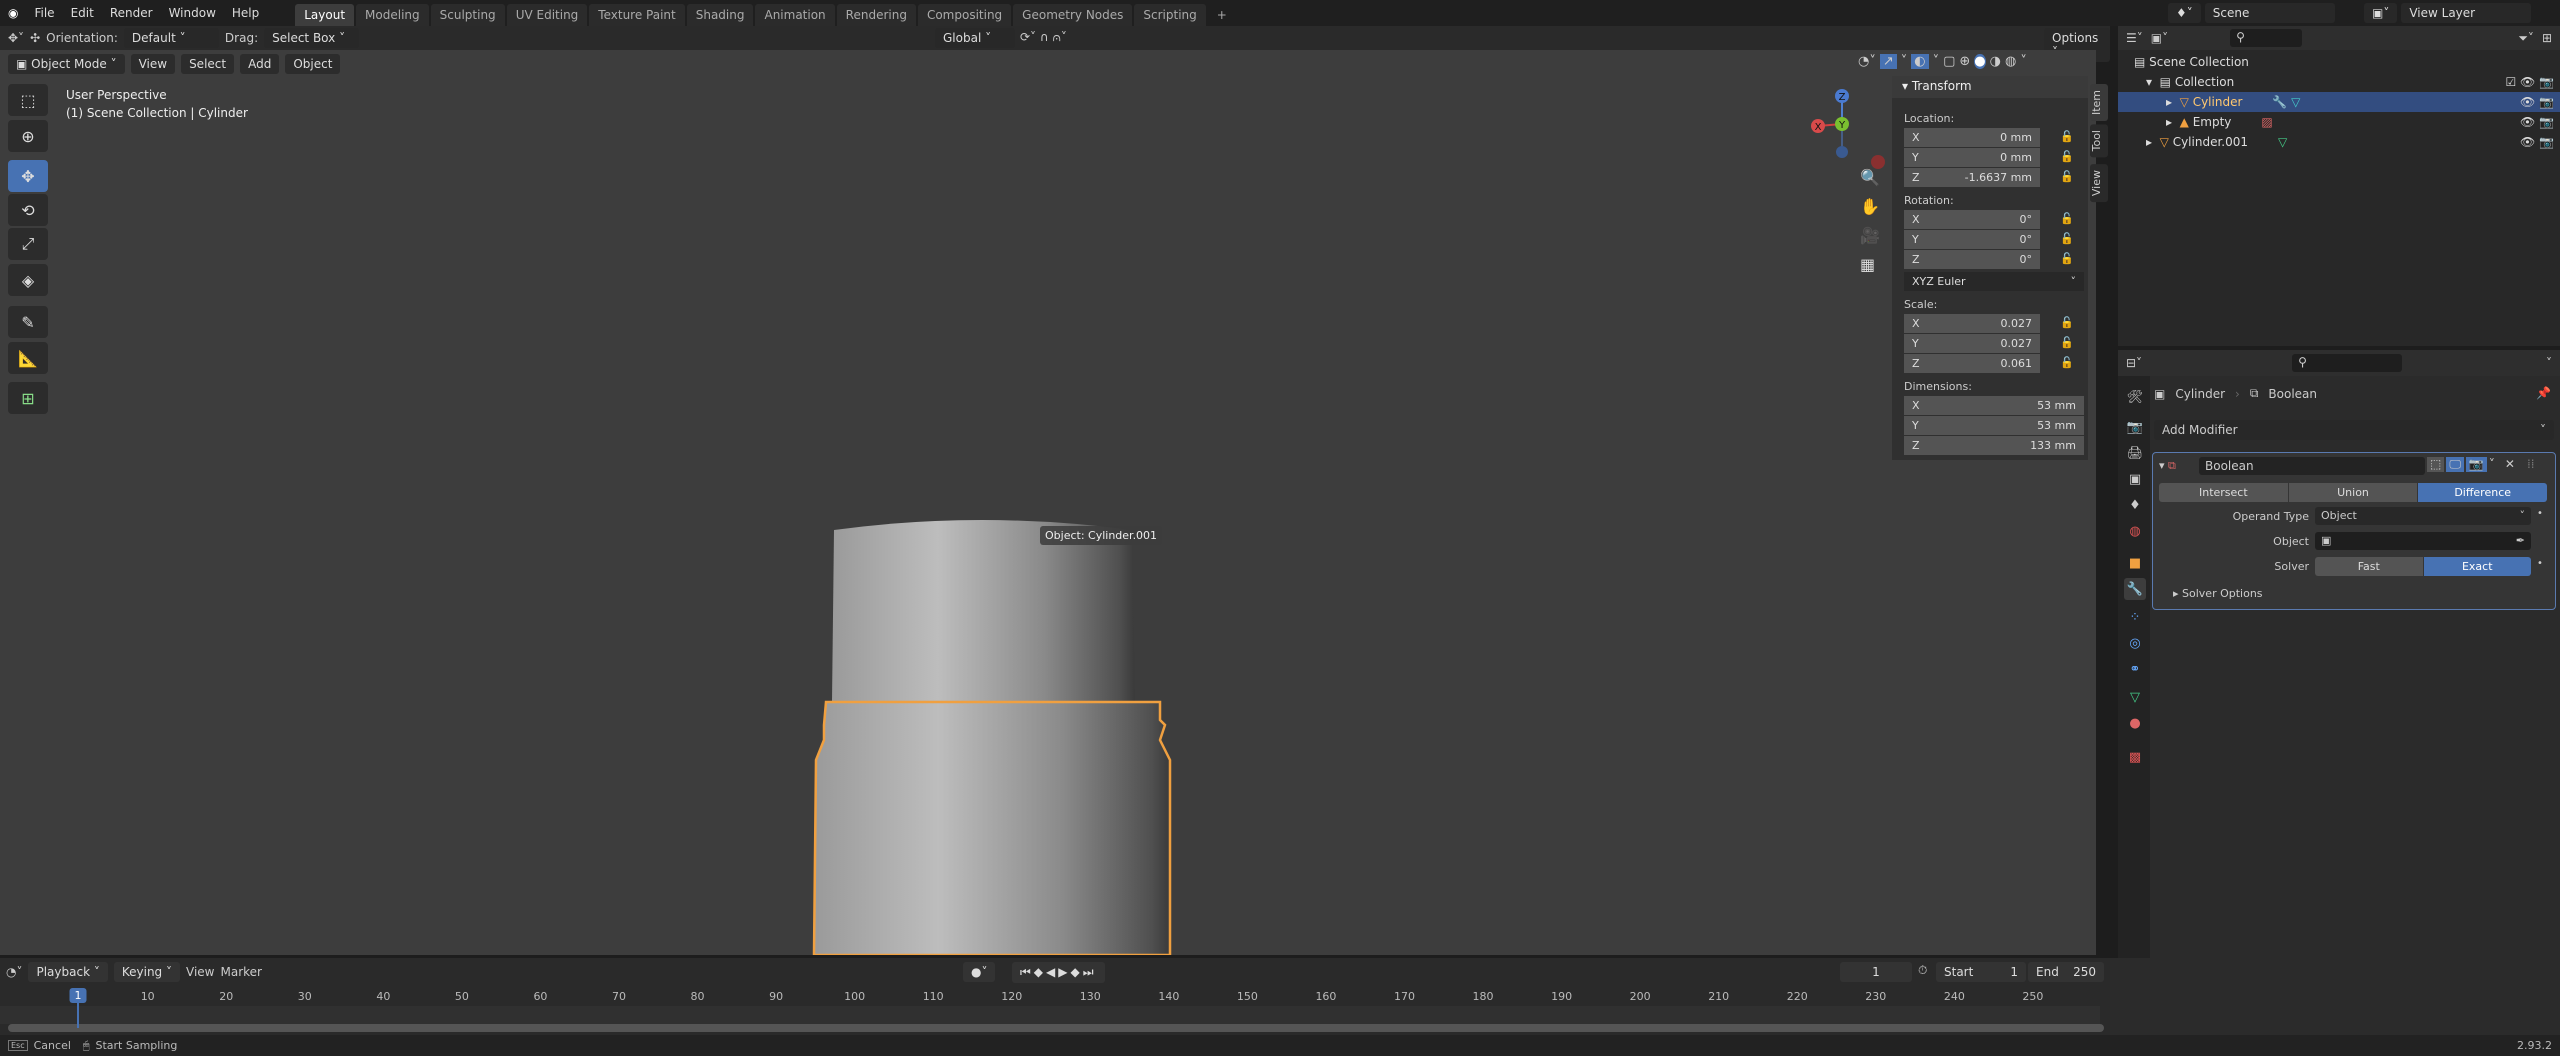 Image resolution: width=2560 pixels, height=1056 pixels. I want to click on viewport-display-toggle-icon: 🖵, so click(2455, 464).